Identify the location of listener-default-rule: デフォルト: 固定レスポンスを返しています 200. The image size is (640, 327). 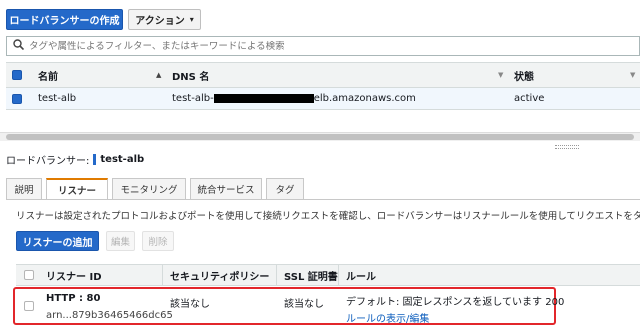
(455, 302).